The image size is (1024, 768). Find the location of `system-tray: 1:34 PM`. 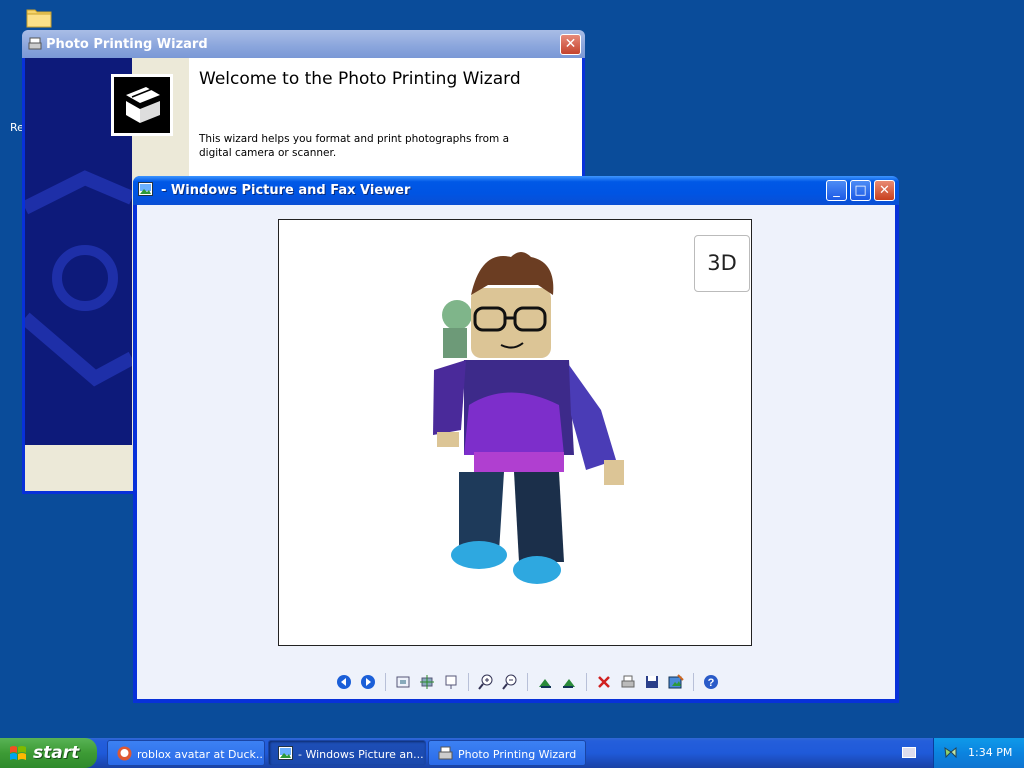

system-tray: 1:34 PM is located at coordinates (978, 753).